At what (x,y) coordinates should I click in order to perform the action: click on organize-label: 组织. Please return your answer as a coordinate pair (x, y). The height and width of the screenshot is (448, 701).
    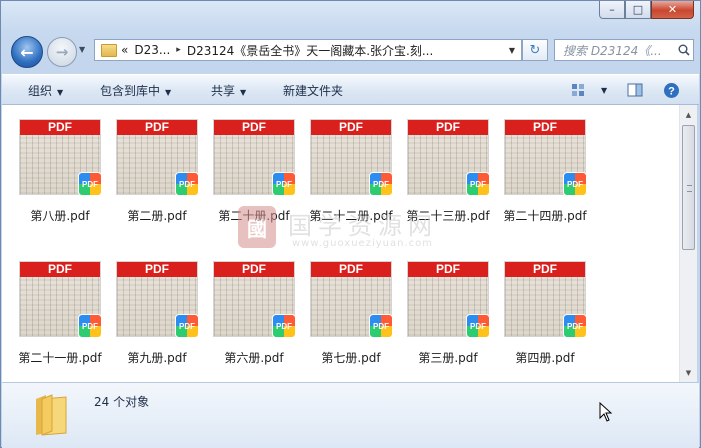
    Looking at the image, I should click on (40, 91).